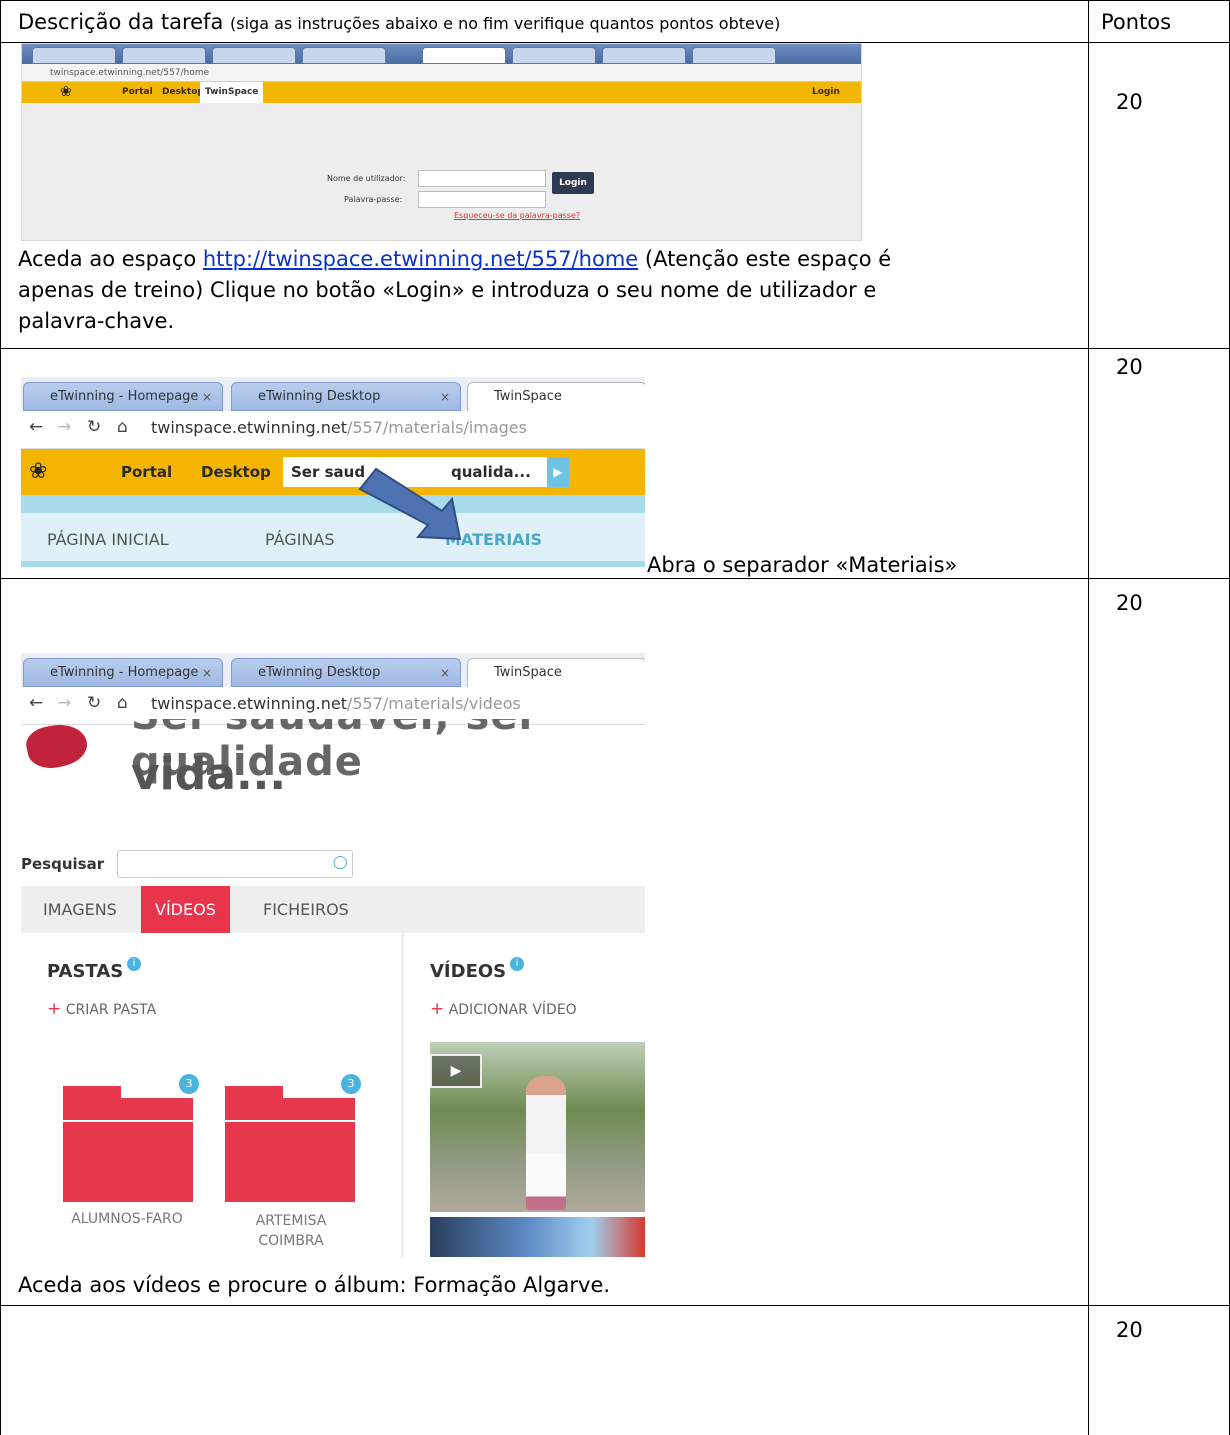 The image size is (1230, 1435). What do you see at coordinates (85, 971) in the screenshot?
I see `folders-heading: PASTAS` at bounding box center [85, 971].